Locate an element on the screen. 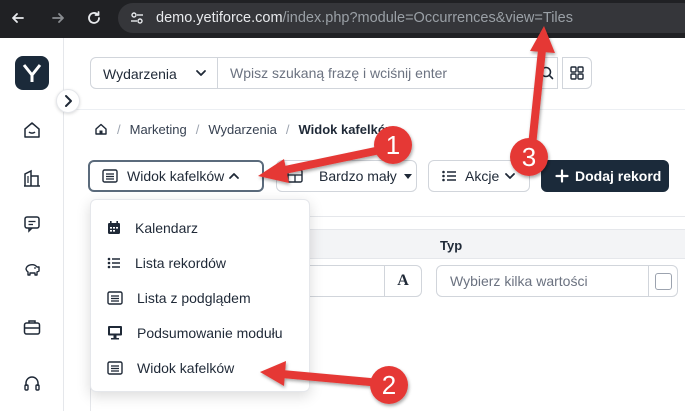 The width and height of the screenshot is (685, 411). briefcase-icon is located at coordinates (32, 327).